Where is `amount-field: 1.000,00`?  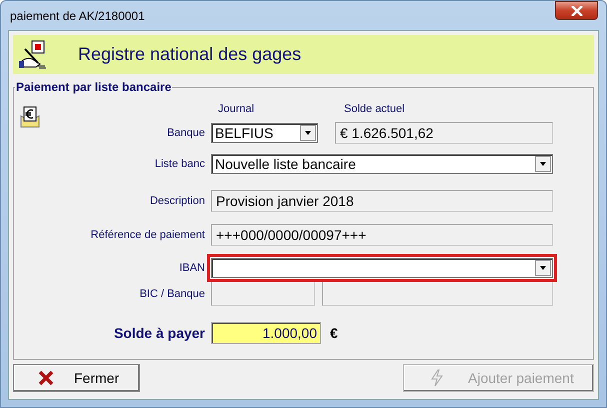 amount-field: 1.000,00 is located at coordinates (266, 333).